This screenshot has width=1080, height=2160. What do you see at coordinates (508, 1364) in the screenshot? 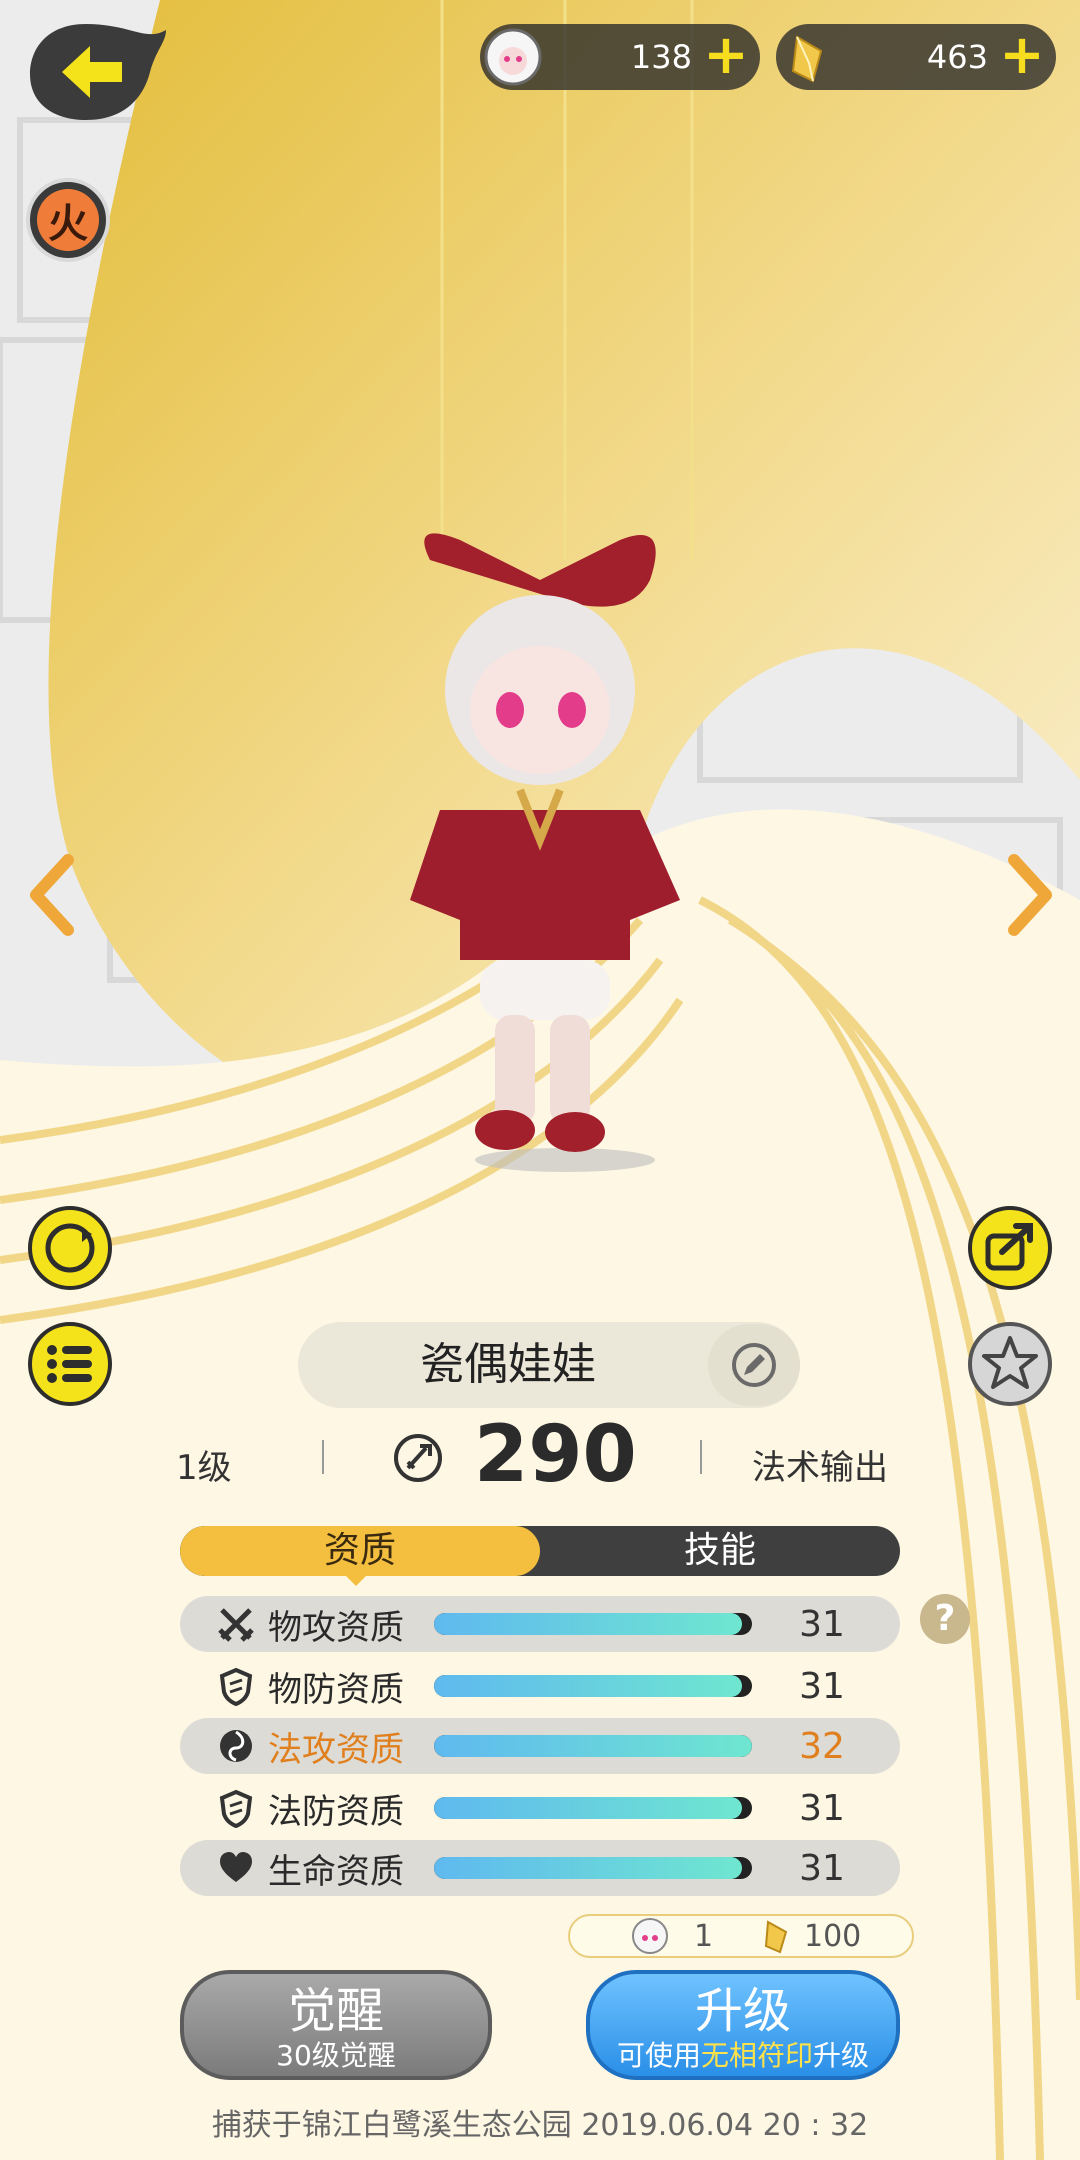
I see `spirit-name: 瓷偶娃娃` at bounding box center [508, 1364].